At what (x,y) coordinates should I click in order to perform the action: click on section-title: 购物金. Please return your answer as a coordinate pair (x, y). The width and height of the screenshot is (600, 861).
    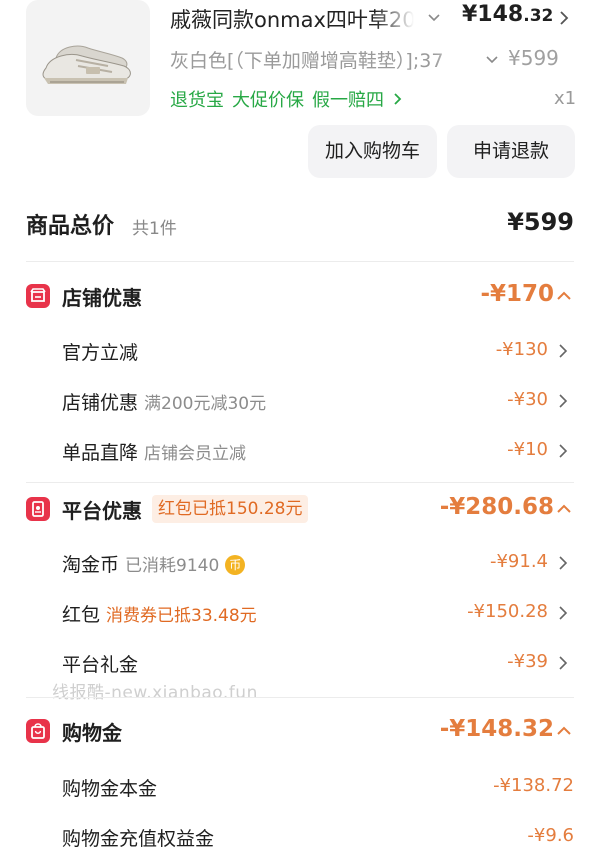
    Looking at the image, I should click on (92, 733).